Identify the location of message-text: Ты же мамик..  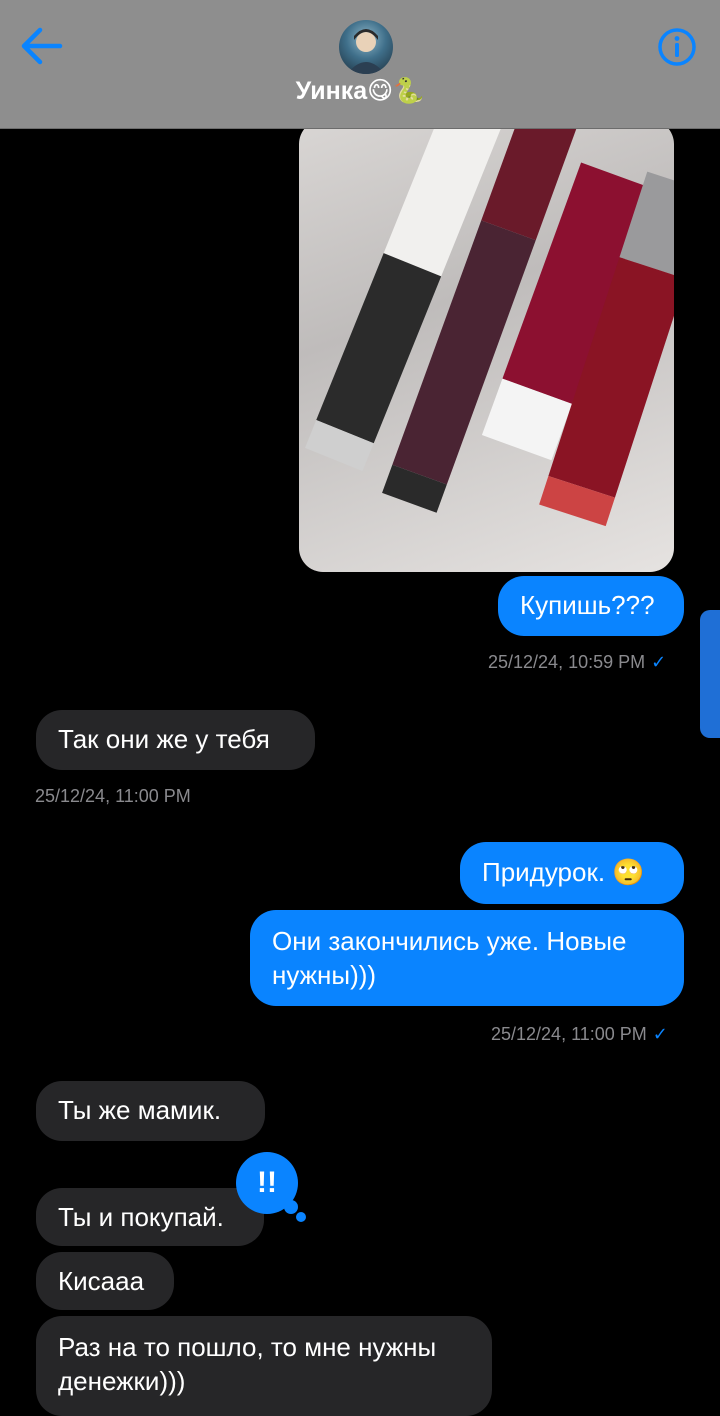
(140, 1110).